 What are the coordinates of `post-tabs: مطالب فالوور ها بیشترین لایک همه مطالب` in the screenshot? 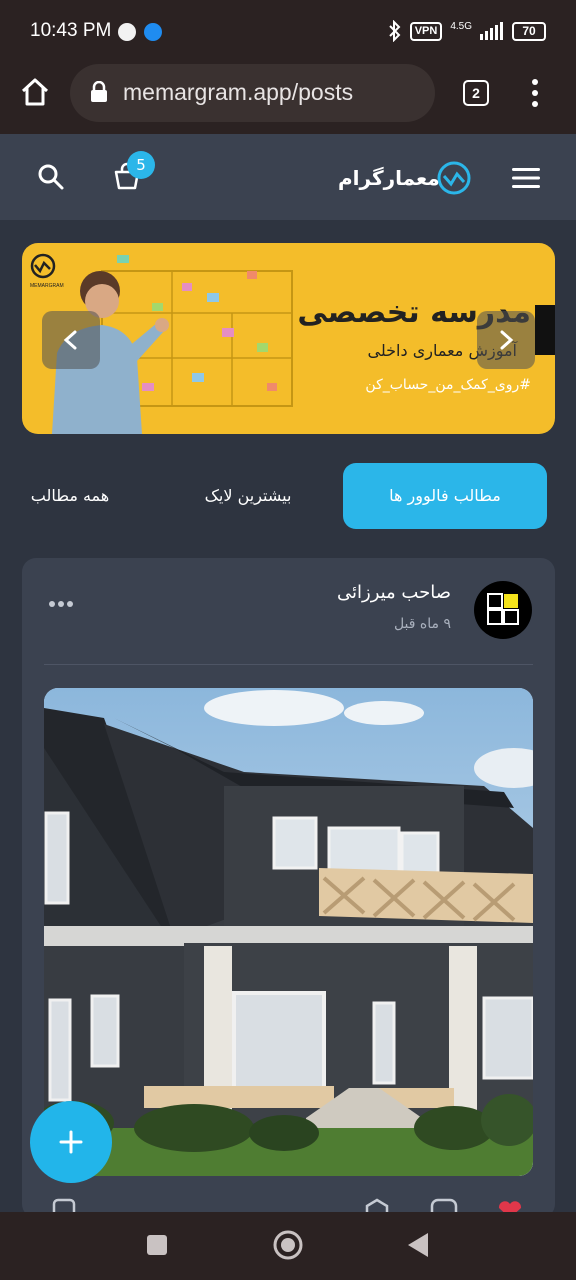 It's located at (288, 496).